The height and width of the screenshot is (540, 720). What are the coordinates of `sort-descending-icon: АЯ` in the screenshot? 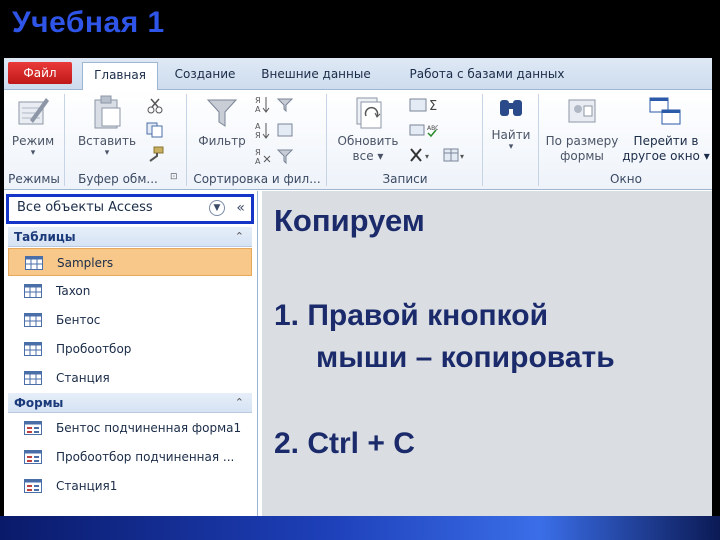 It's located at (277, 130).